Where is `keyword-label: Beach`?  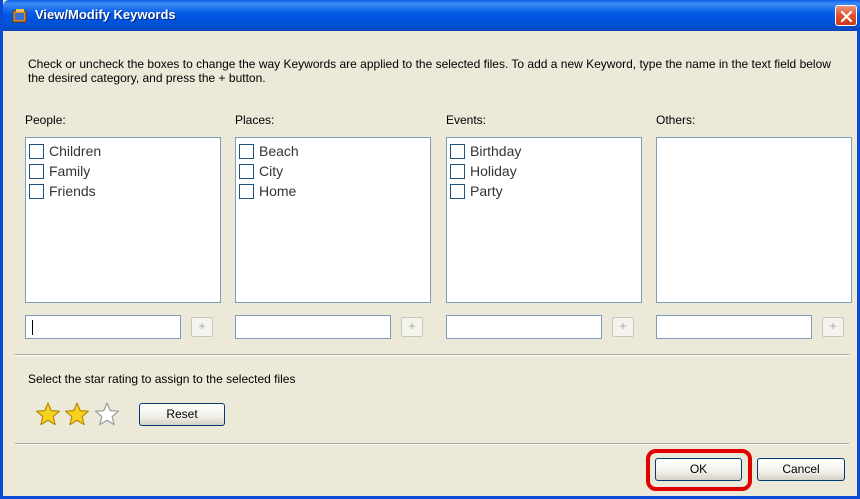
keyword-label: Beach is located at coordinates (279, 151).